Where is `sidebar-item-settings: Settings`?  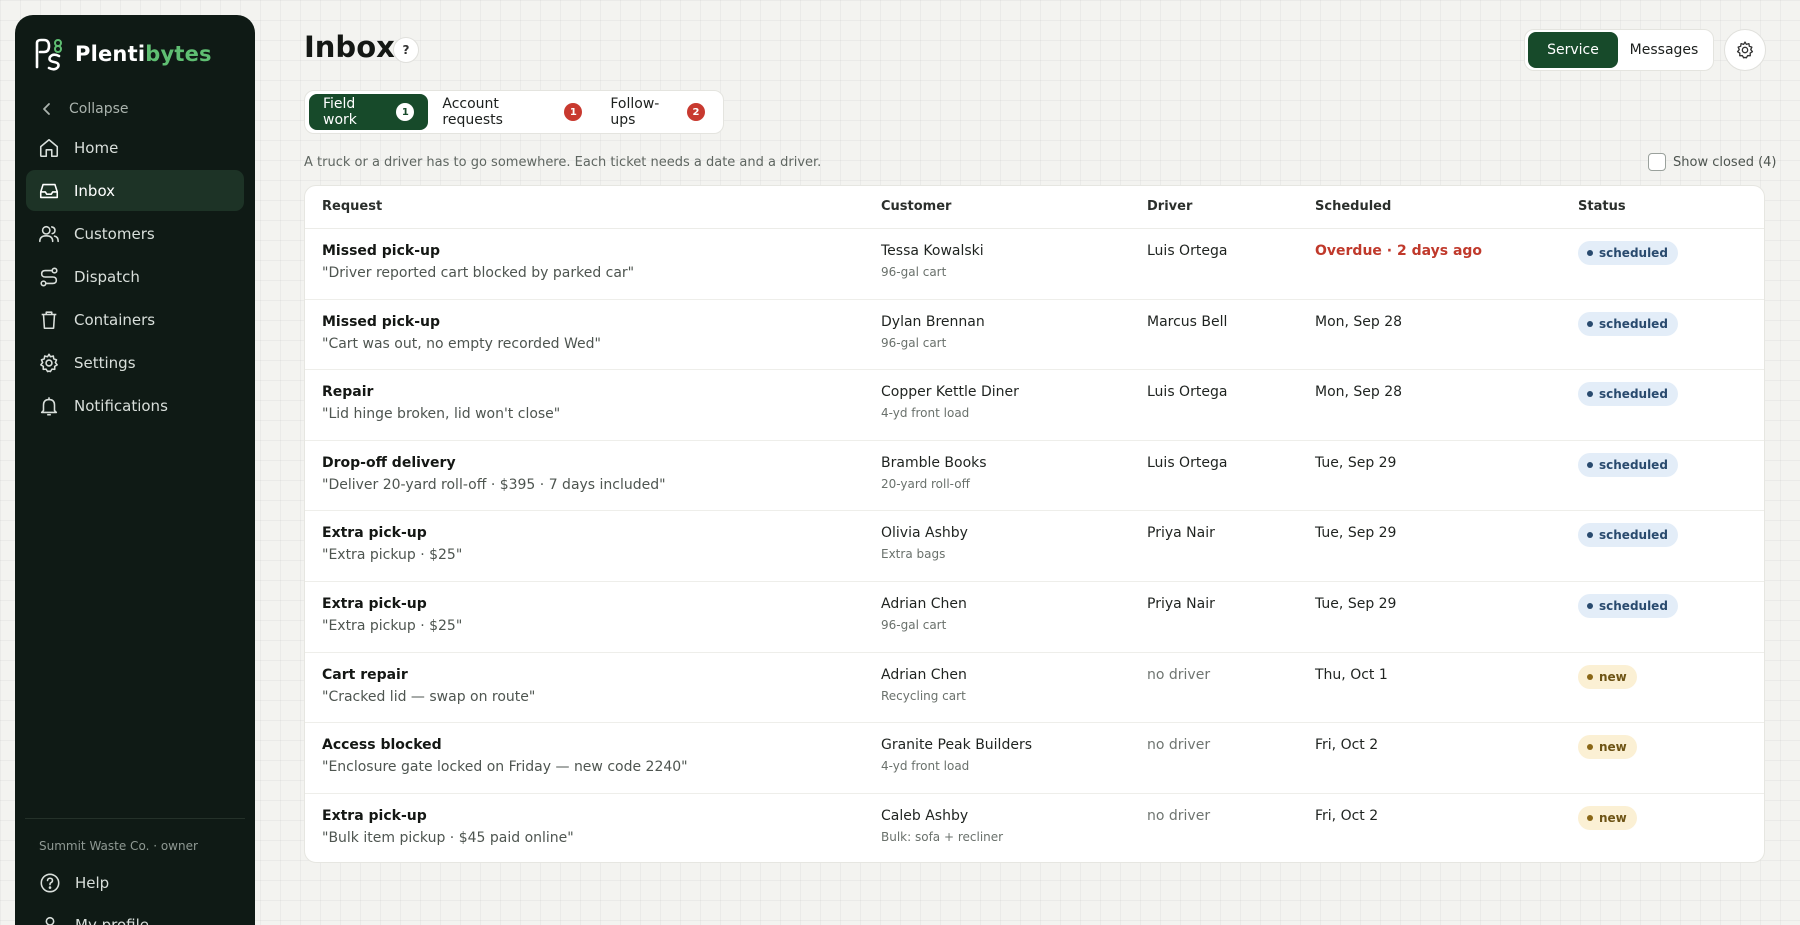
sidebar-item-settings: Settings is located at coordinates (135, 362).